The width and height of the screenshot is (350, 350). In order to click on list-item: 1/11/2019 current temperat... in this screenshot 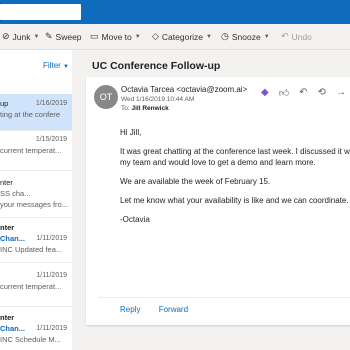, I will do `click(36, 286)`.